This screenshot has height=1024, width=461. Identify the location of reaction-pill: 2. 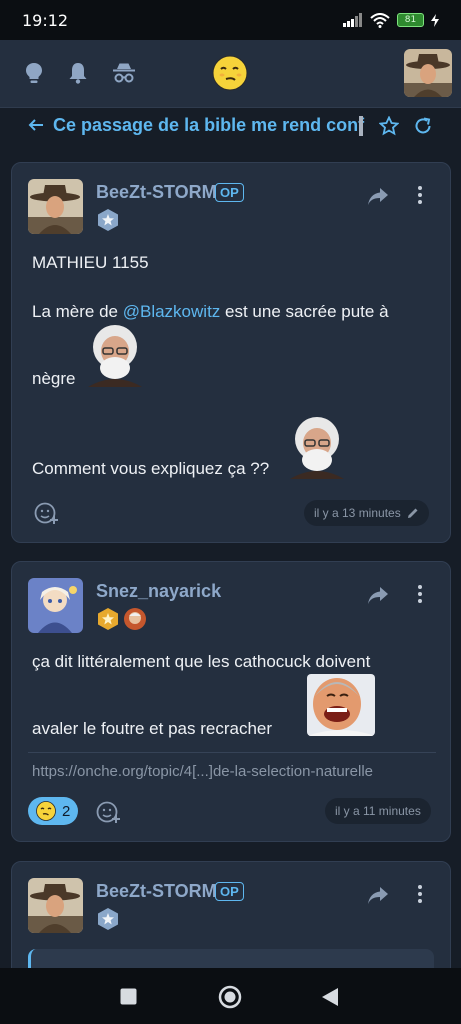
(53, 811).